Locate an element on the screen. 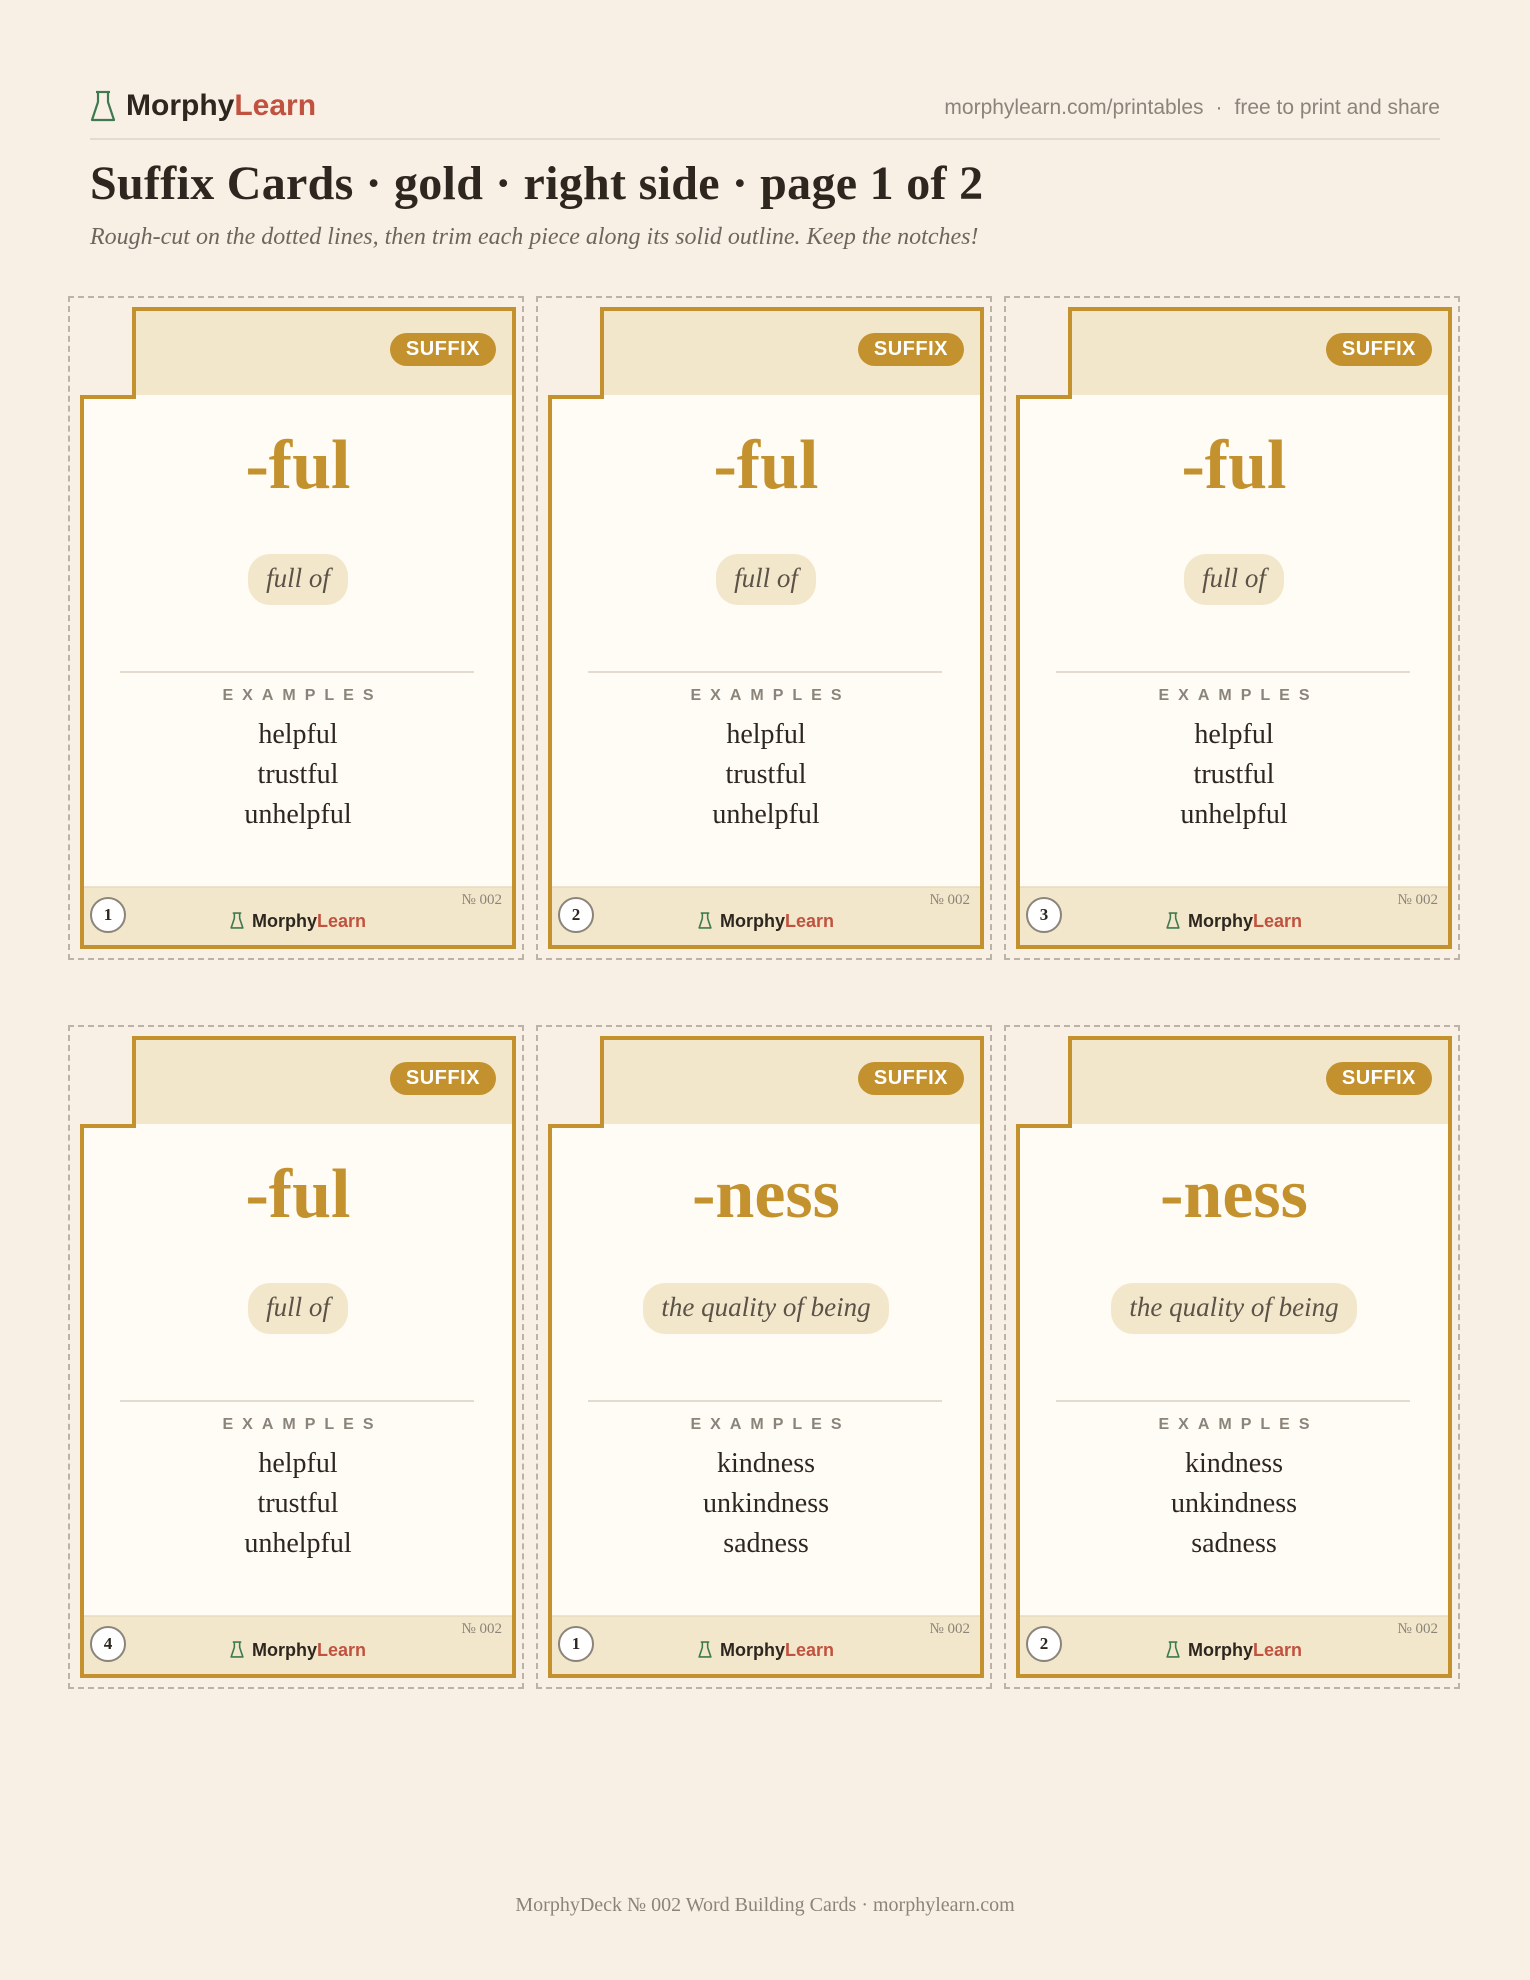 This screenshot has width=1530, height=1980. example-word: kindness is located at coordinates (766, 1463).